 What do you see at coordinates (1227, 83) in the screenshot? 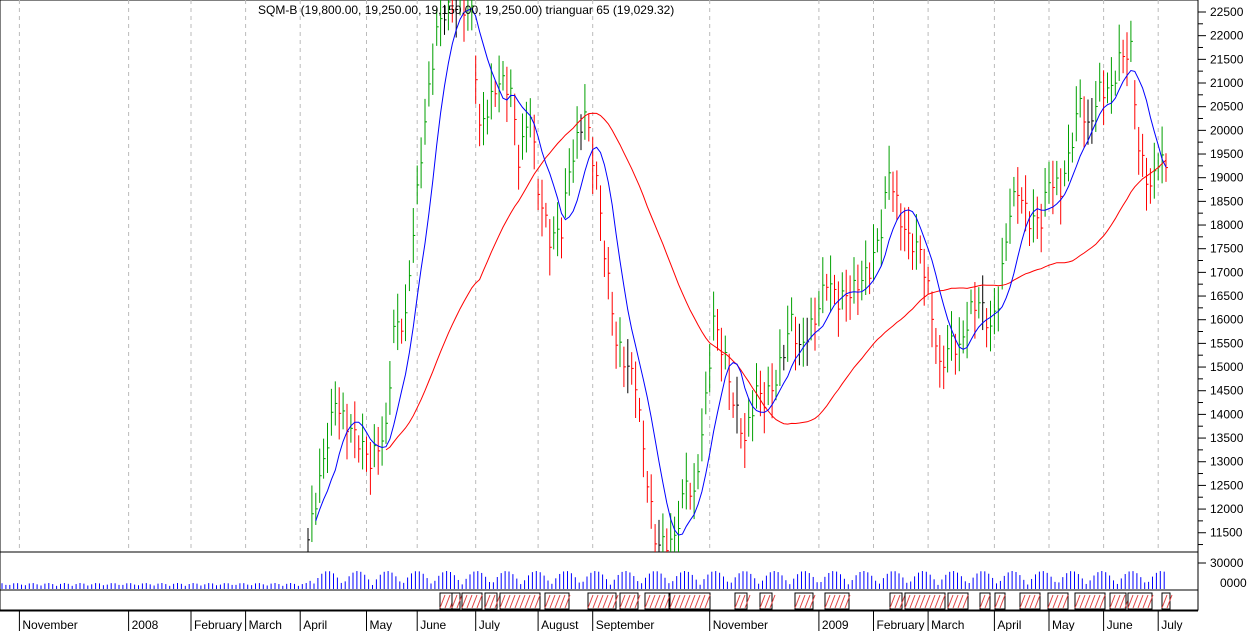
I see `y-tick-label: 21000` at bounding box center [1227, 83].